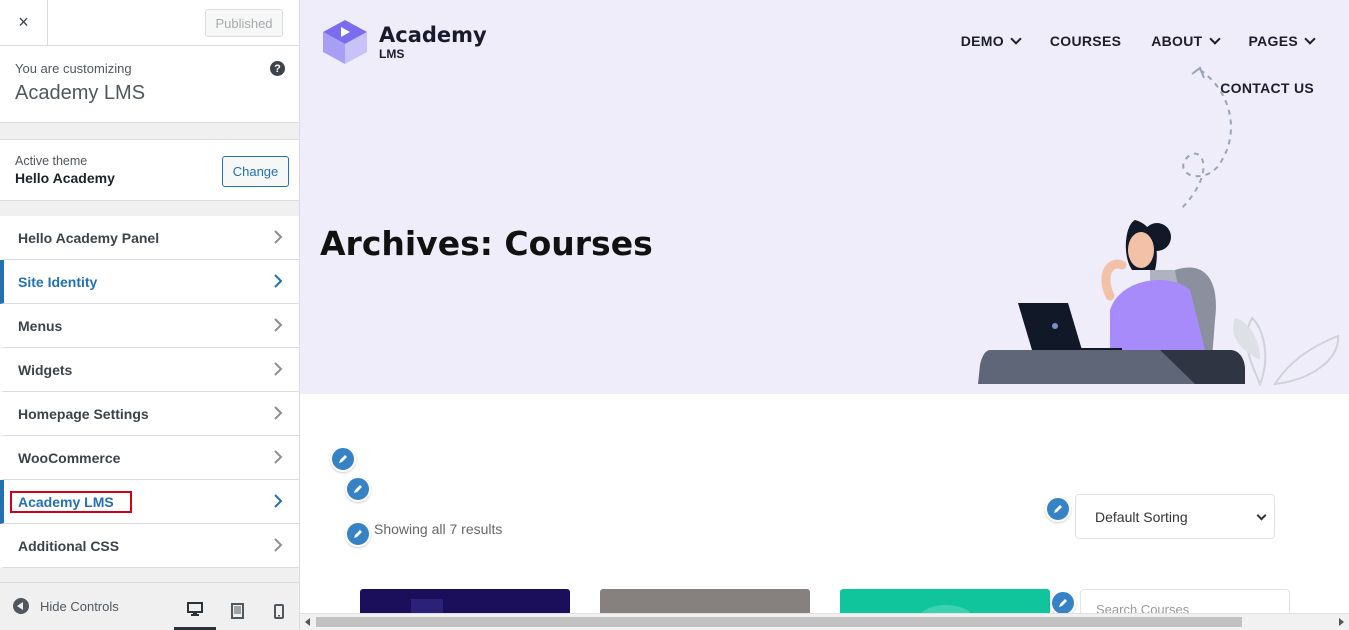 Image resolution: width=1349 pixels, height=630 pixels. Describe the element at coordinates (40, 325) in the screenshot. I see `sidebar-item-label: Menus` at that location.